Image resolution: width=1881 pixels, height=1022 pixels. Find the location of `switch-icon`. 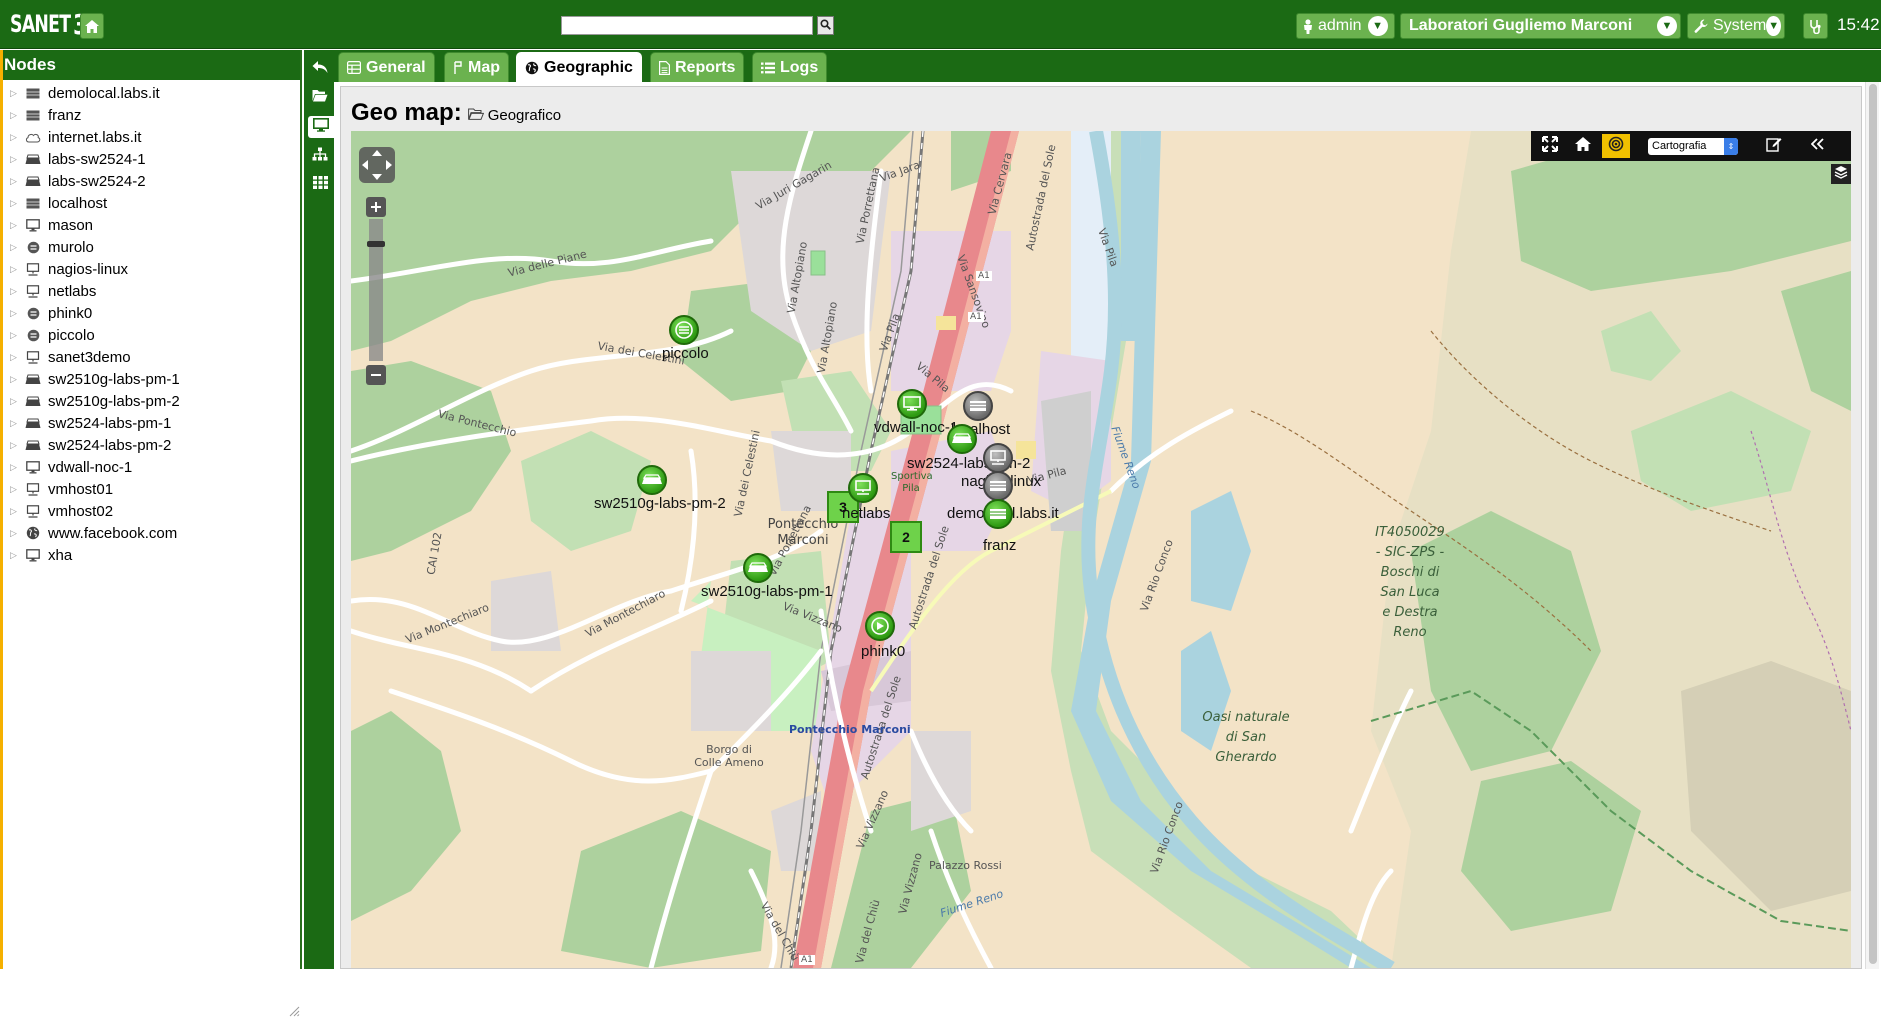

switch-icon is located at coordinates (33, 401).